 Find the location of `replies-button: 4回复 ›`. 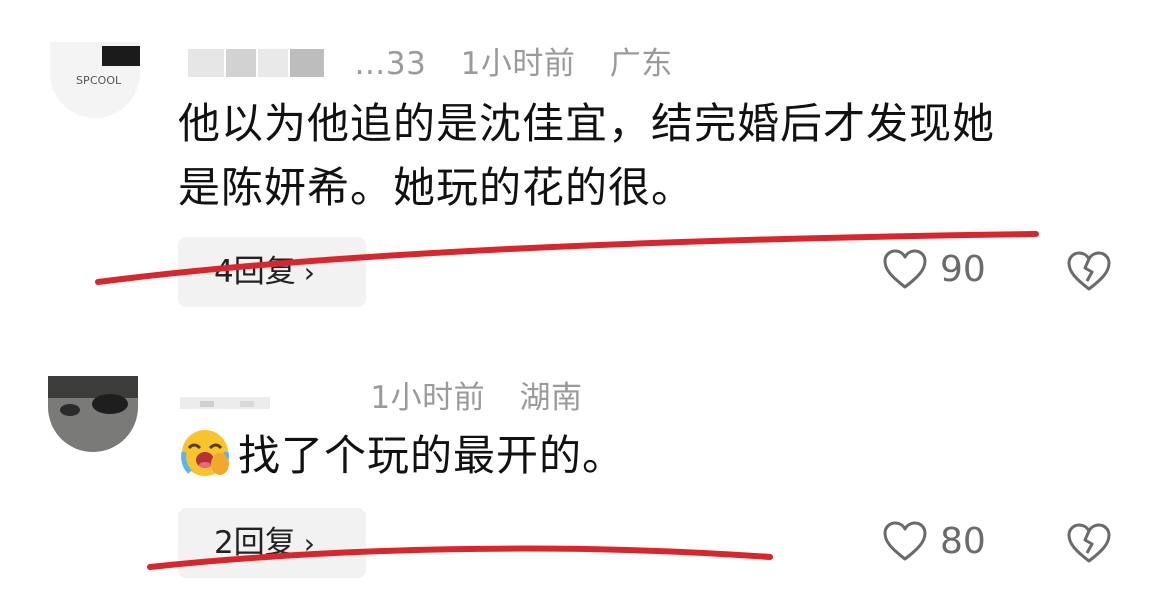

replies-button: 4回复 › is located at coordinates (272, 272).